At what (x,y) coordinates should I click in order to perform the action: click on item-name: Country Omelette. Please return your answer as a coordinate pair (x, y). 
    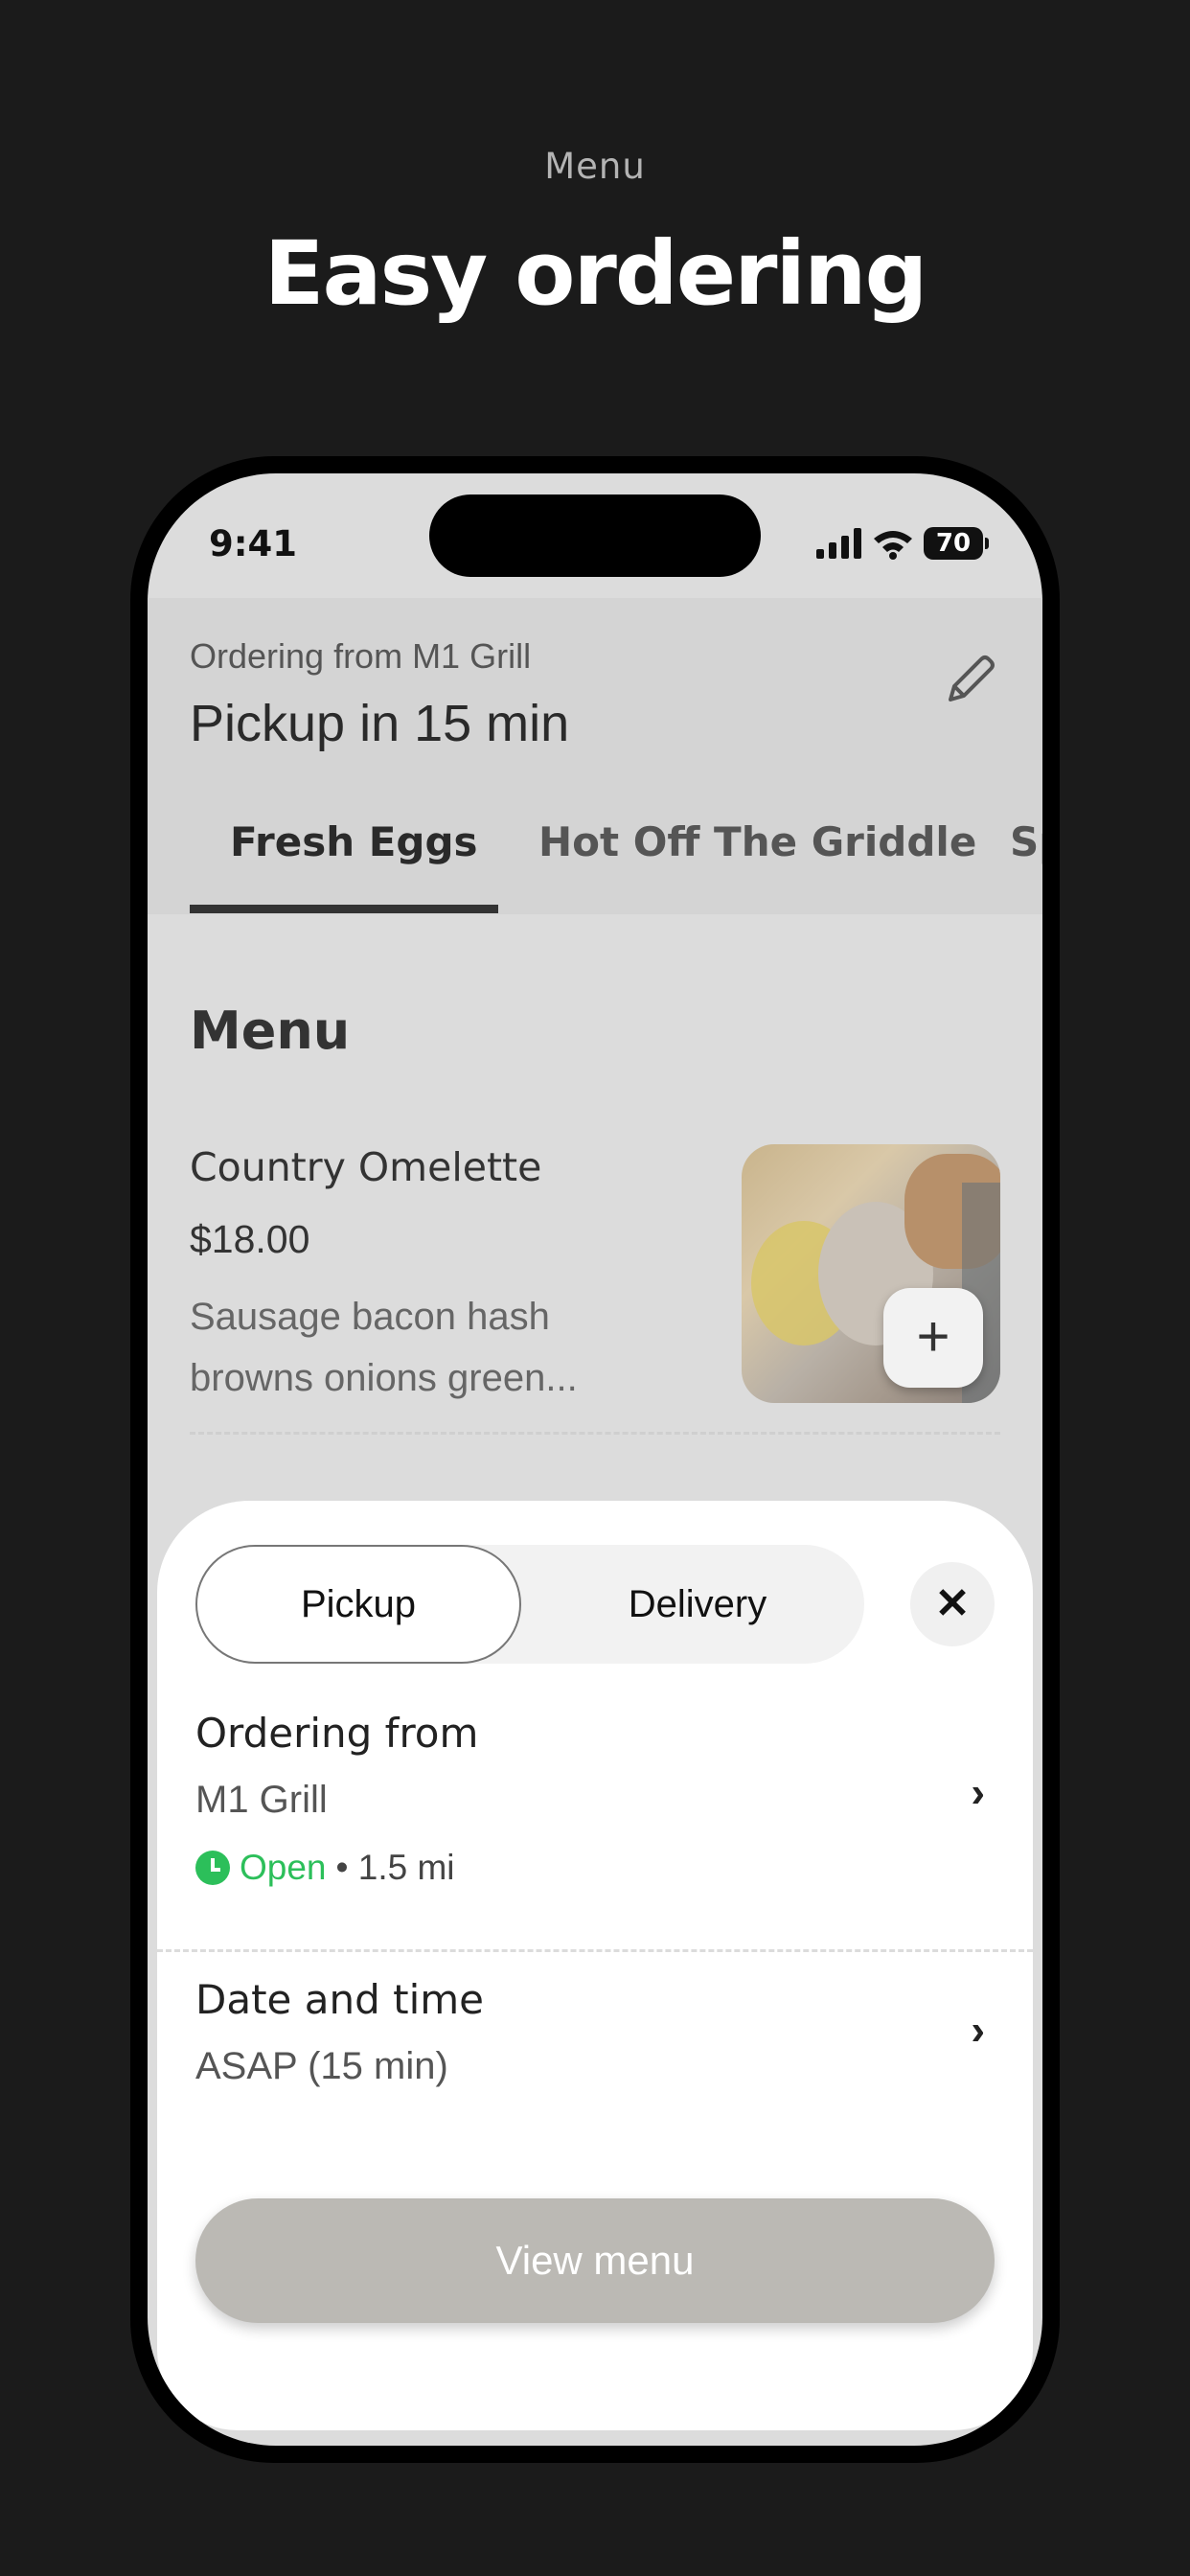
    Looking at the image, I should click on (366, 1167).